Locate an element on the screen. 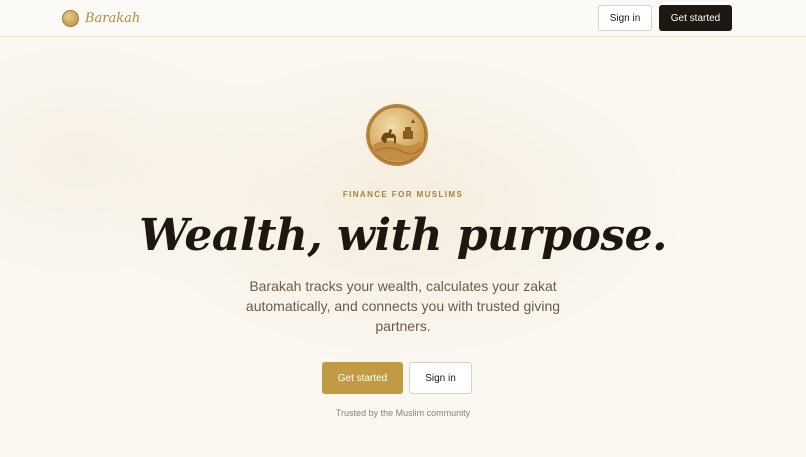  eyebrow-text: FINANCE FOR MUSLIMS is located at coordinates (403, 194).